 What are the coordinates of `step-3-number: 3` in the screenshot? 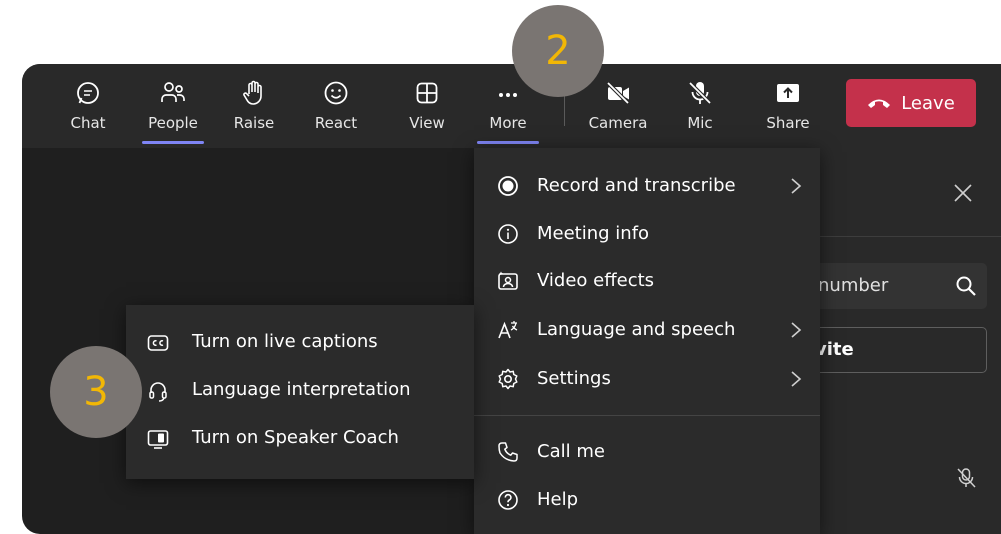 It's located at (96, 392).